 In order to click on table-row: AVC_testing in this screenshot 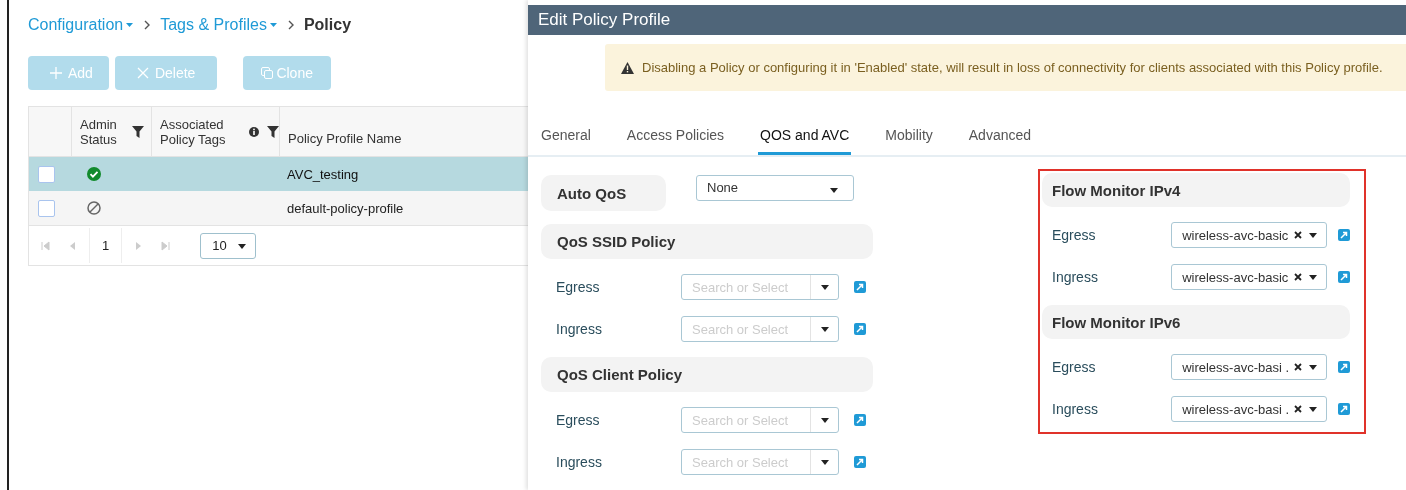, I will do `click(278, 174)`.